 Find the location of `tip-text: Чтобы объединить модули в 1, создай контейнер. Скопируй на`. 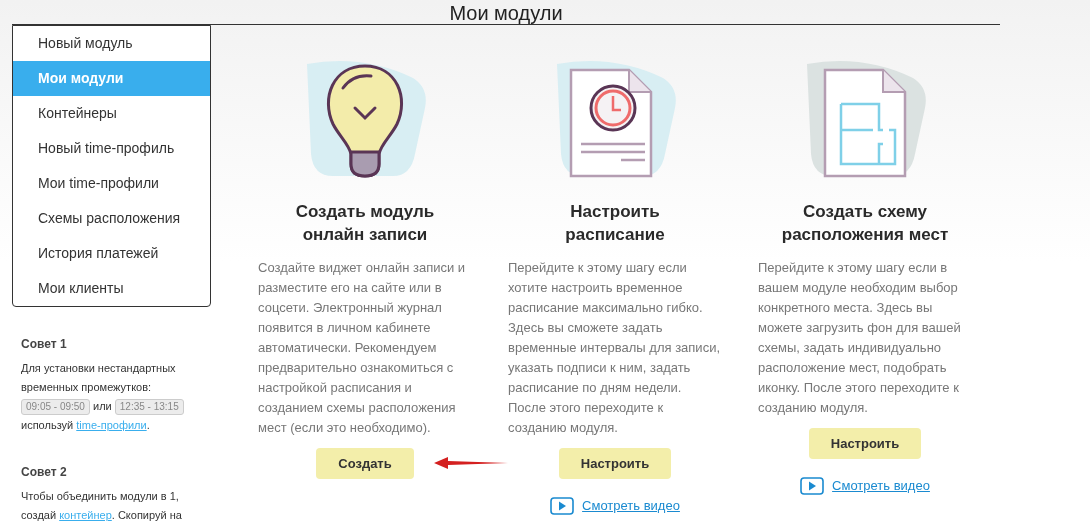

tip-text: Чтобы объединить модули в 1, создай контейнер. Скопируй на is located at coordinates (102, 506).